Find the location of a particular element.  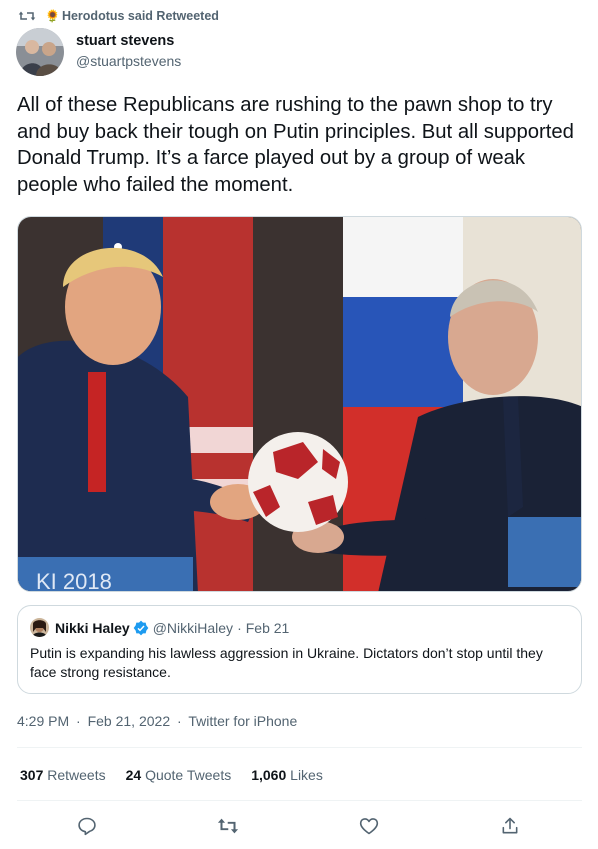

retweet-button is located at coordinates (228, 826).